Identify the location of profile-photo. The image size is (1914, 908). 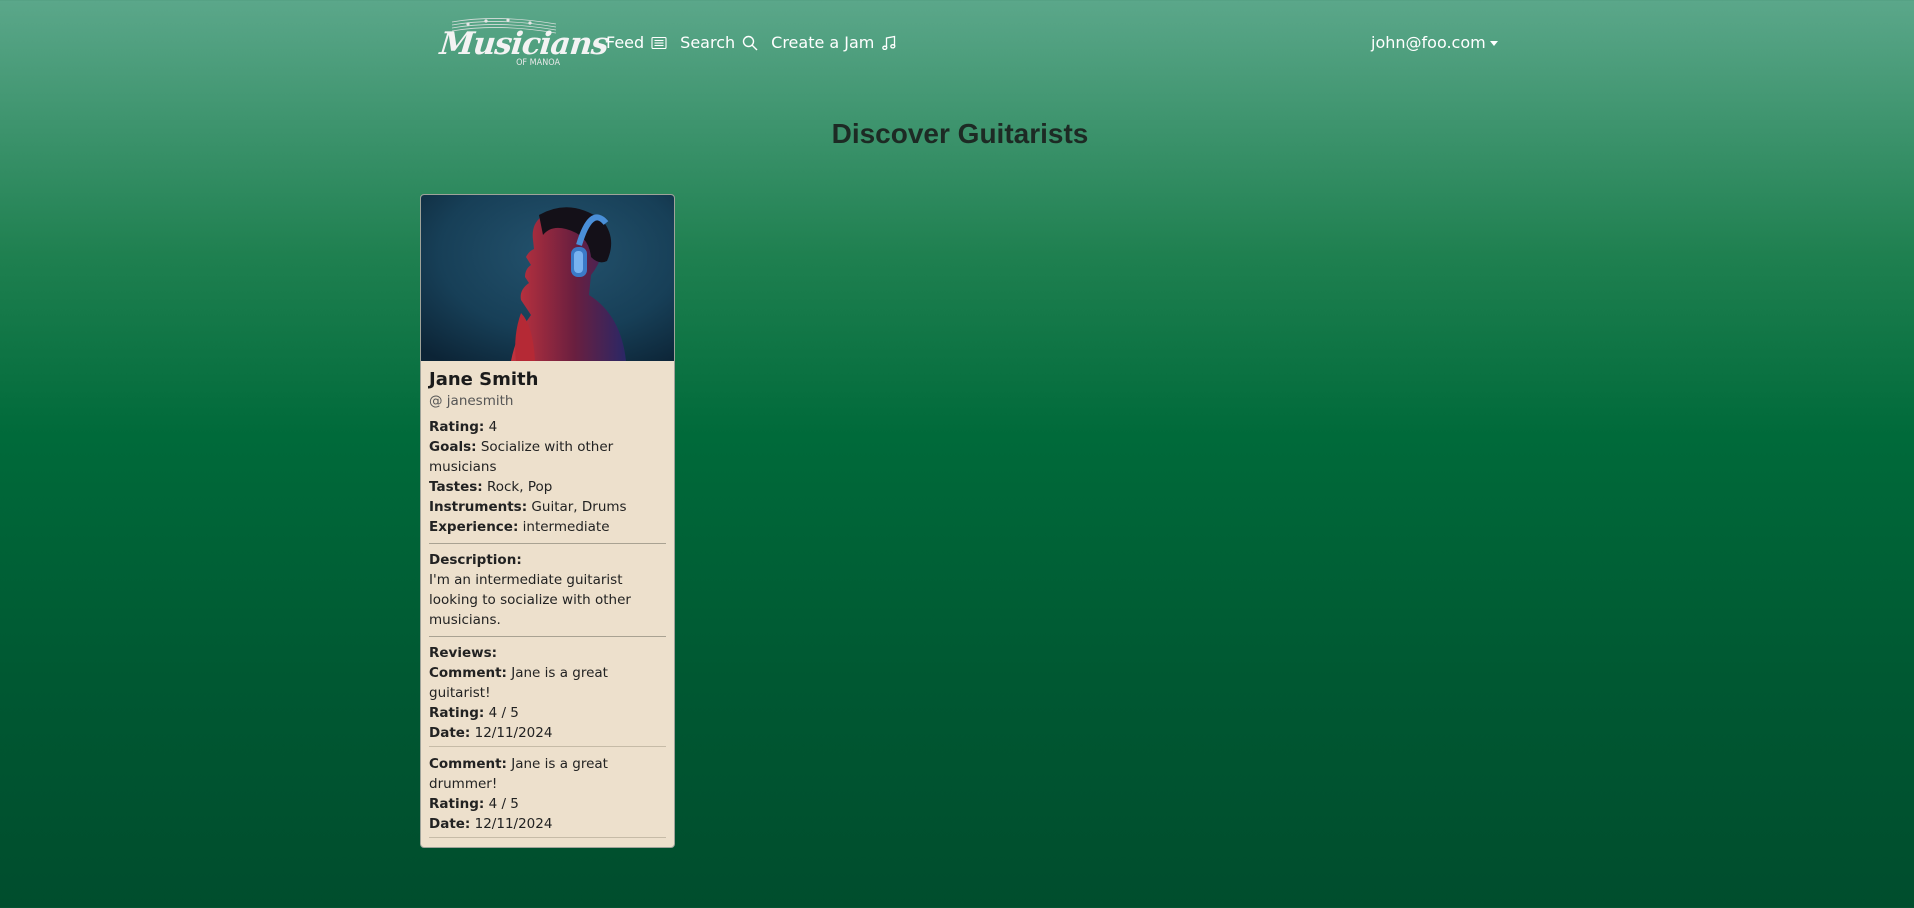
(547, 278).